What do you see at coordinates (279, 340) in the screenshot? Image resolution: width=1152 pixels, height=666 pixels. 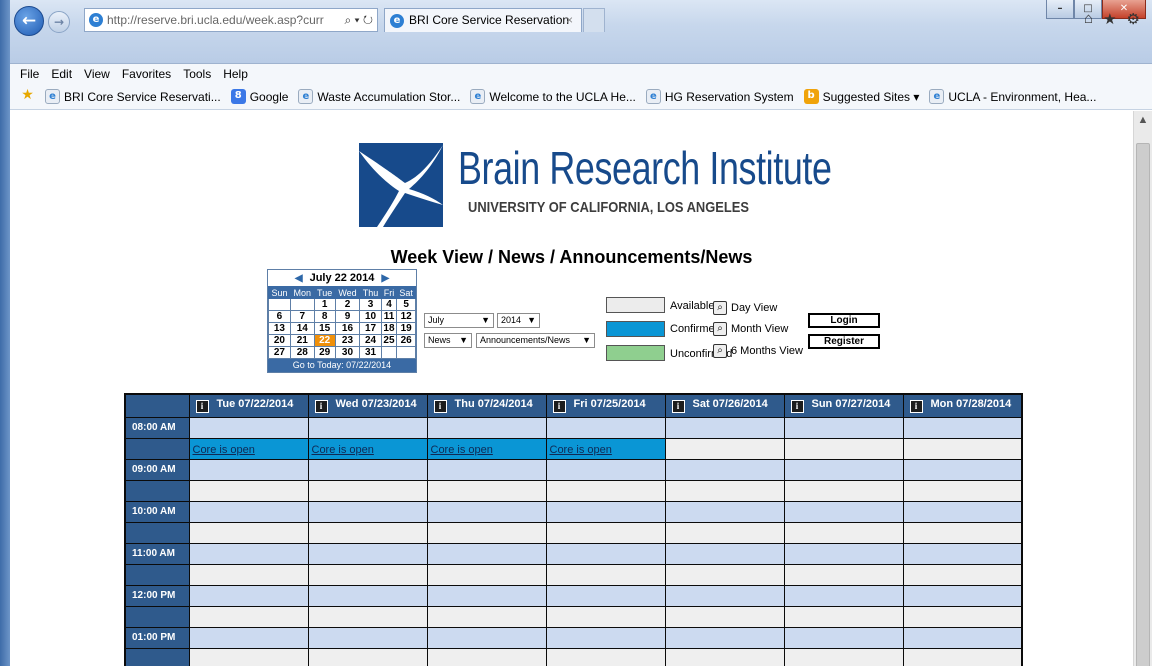 I see `calendar-day: 20` at bounding box center [279, 340].